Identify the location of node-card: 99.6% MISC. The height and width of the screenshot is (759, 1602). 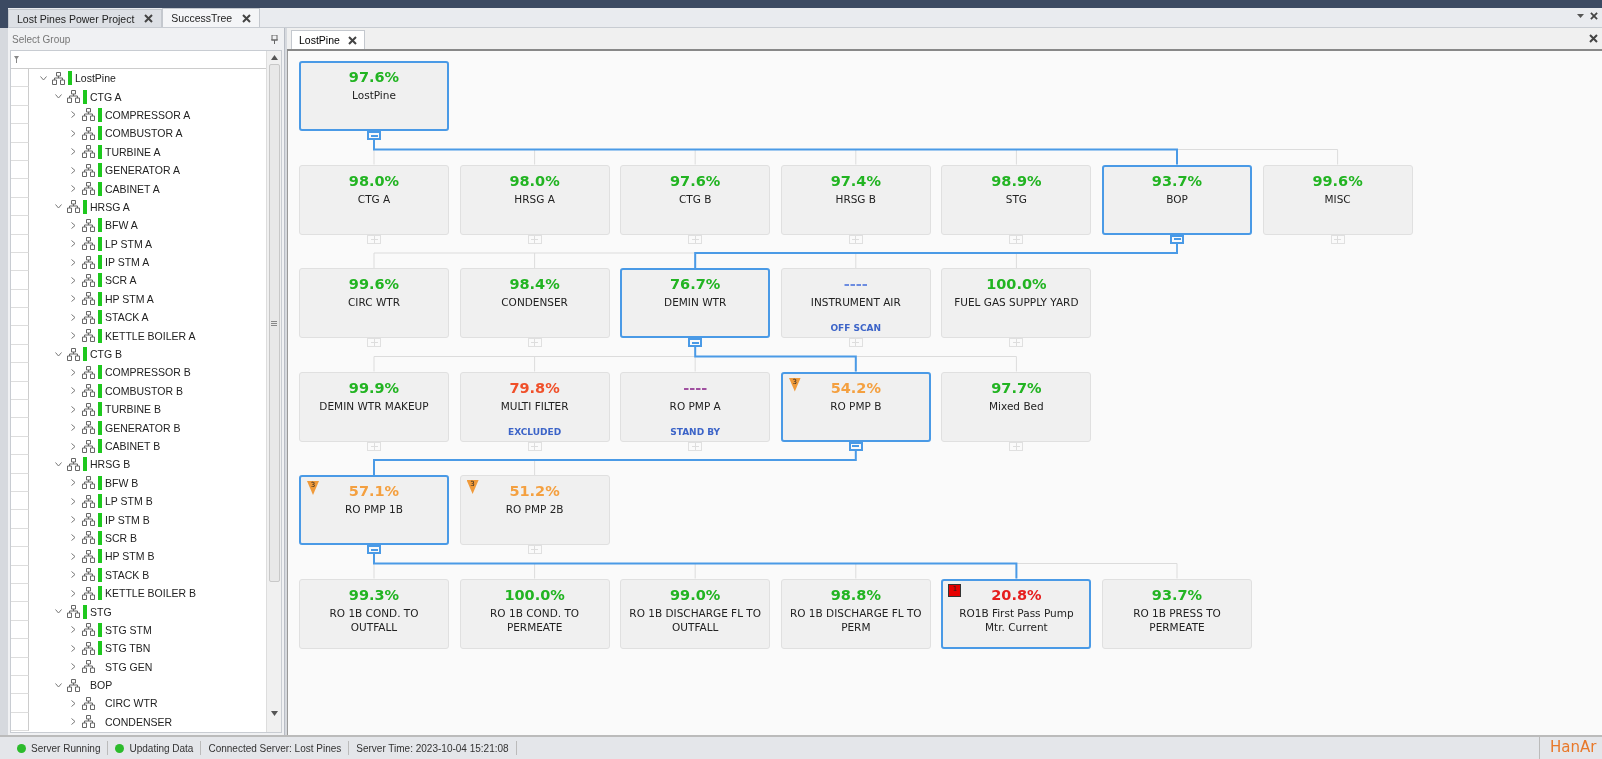
(1337, 199).